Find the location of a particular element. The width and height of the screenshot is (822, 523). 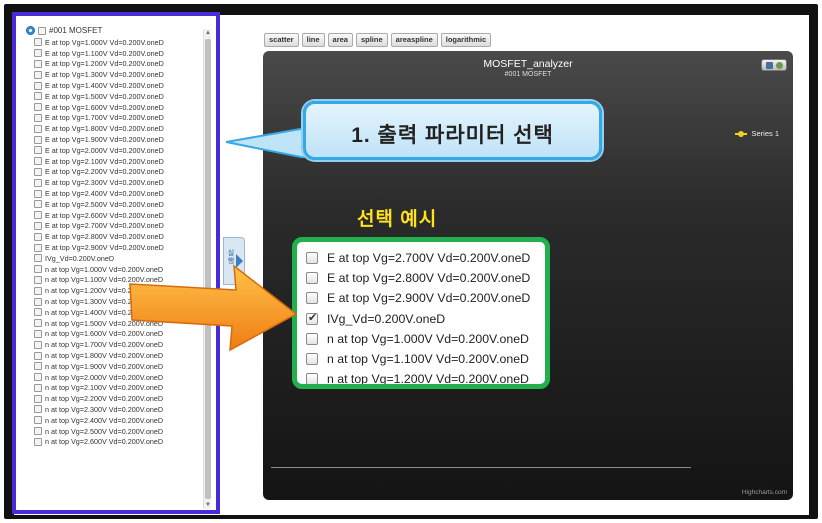

chart-type-button-scatter: scatter is located at coordinates (281, 40).